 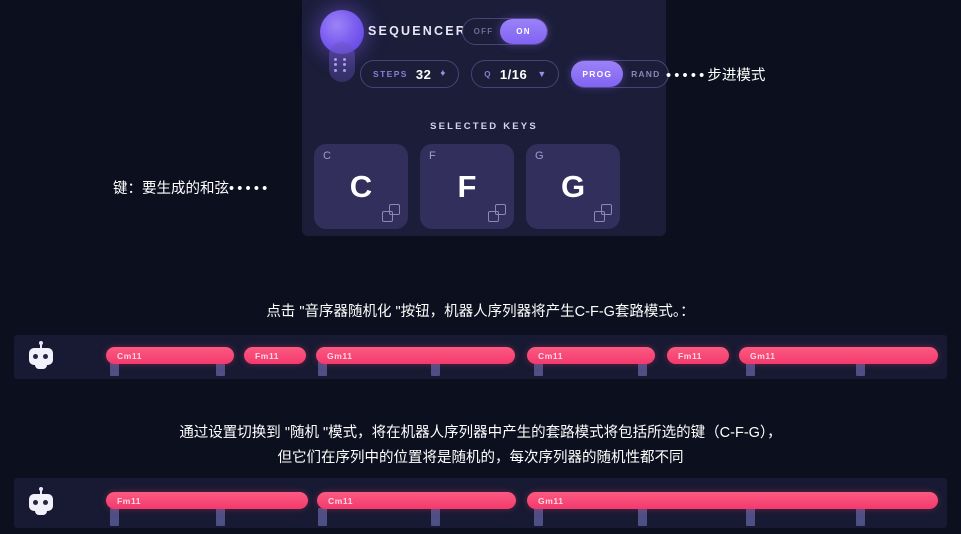 I want to click on sequencer-strip-rand: Fm11 Cm11 Gm11, so click(x=480, y=503).